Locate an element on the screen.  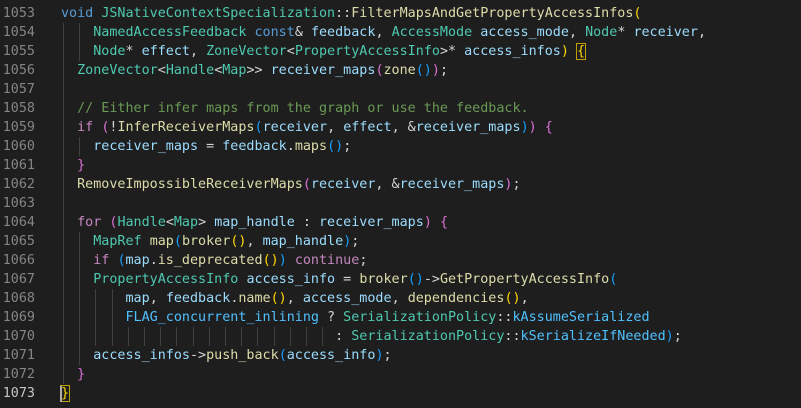
code-line: 1060 receiver_maps = feedback.maps(); is located at coordinates (400, 146).